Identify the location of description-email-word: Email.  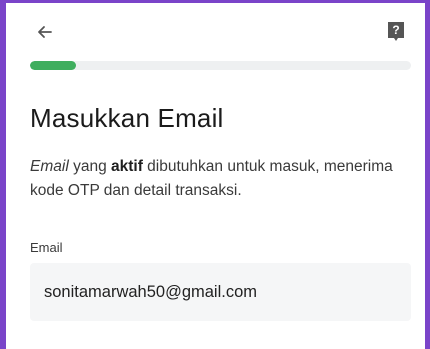
(49, 166).